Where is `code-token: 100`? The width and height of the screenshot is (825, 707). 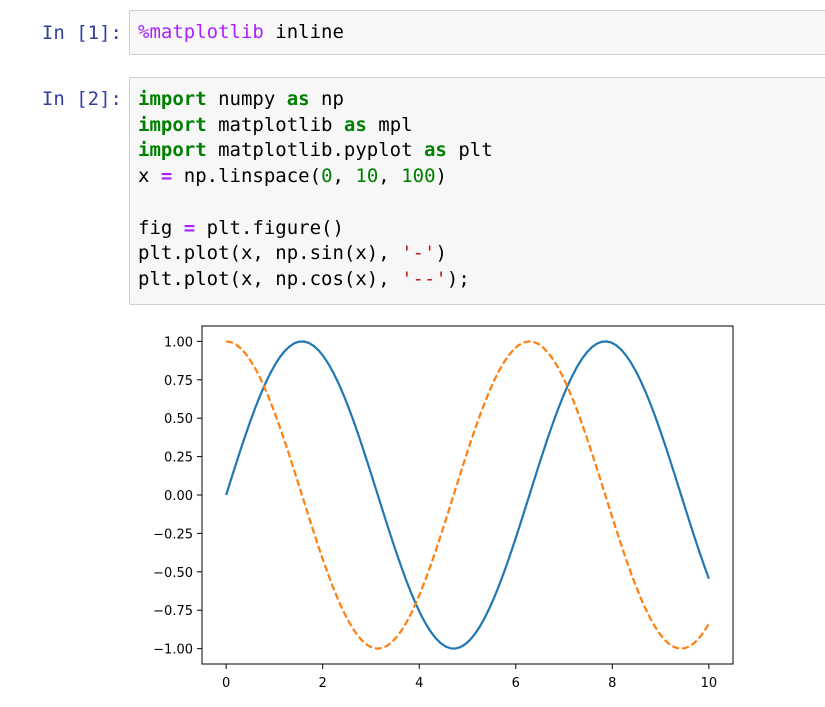 code-token: 100 is located at coordinates (418, 176).